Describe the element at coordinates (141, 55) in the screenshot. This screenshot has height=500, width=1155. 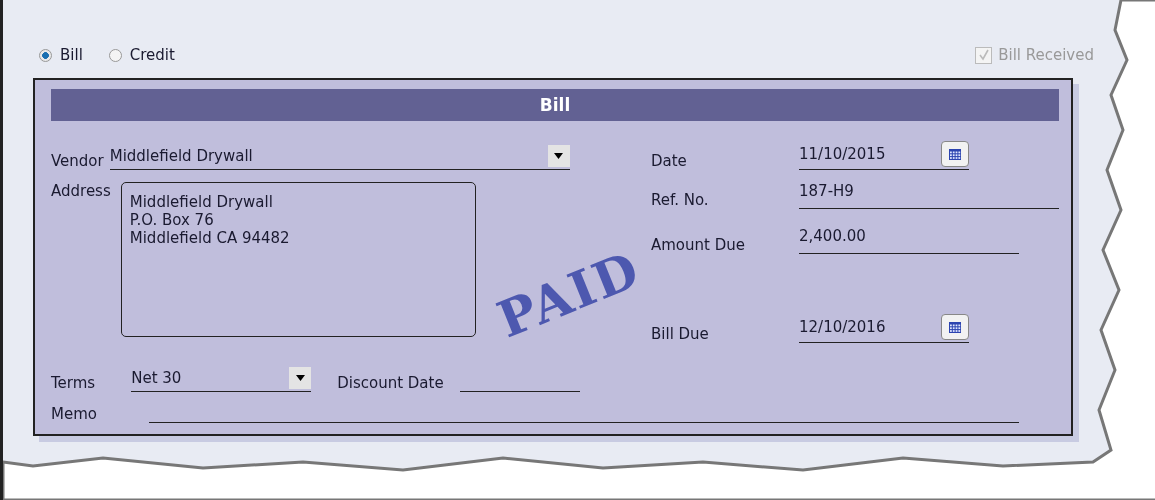
I see `type-radio: Credit` at that location.